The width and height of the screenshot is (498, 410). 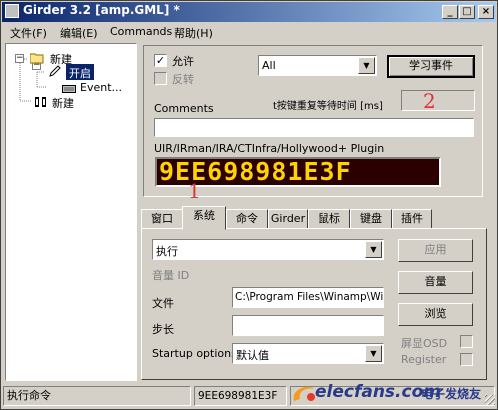 I want to click on step-input, so click(x=308, y=325).